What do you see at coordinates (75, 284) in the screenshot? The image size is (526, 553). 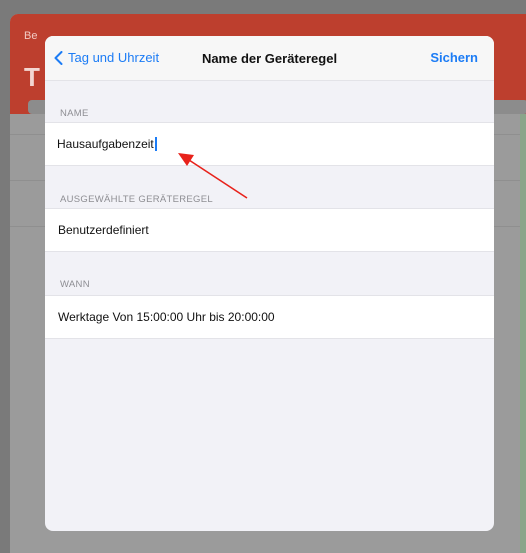 I see `when-section-header: WANN` at bounding box center [75, 284].